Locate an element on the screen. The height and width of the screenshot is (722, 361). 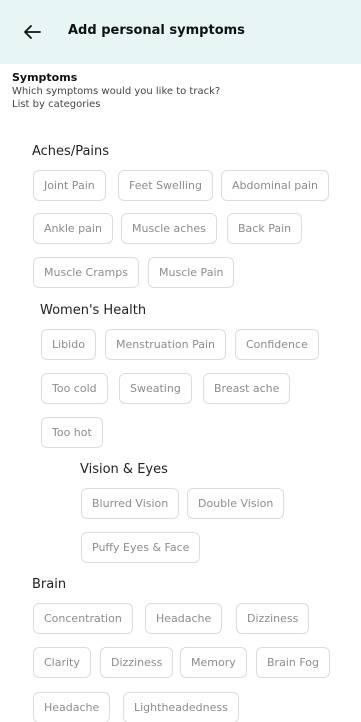
page-title: Add personal symptoms is located at coordinates (156, 30).